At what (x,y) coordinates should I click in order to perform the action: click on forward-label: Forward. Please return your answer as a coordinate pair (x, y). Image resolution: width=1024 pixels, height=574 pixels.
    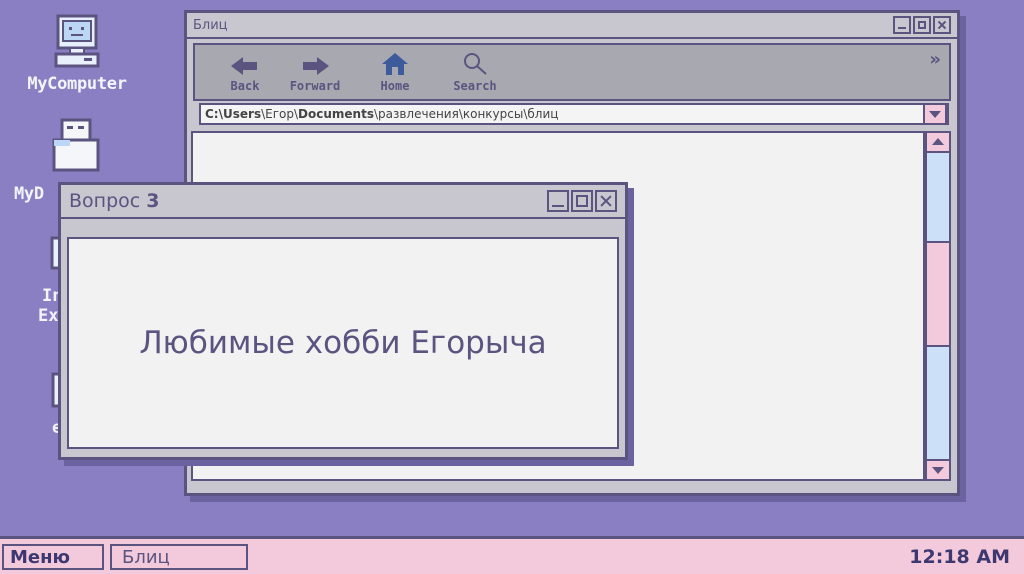
    Looking at the image, I should click on (315, 86).